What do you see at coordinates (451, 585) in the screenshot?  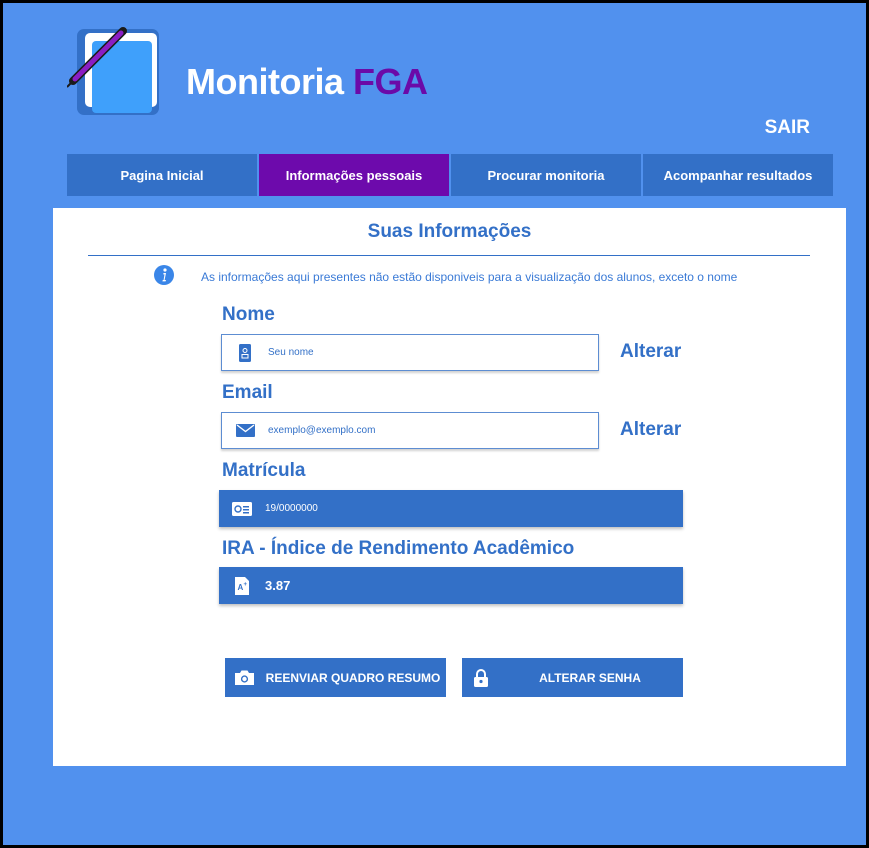 I see `ira-field: A + 3.87` at bounding box center [451, 585].